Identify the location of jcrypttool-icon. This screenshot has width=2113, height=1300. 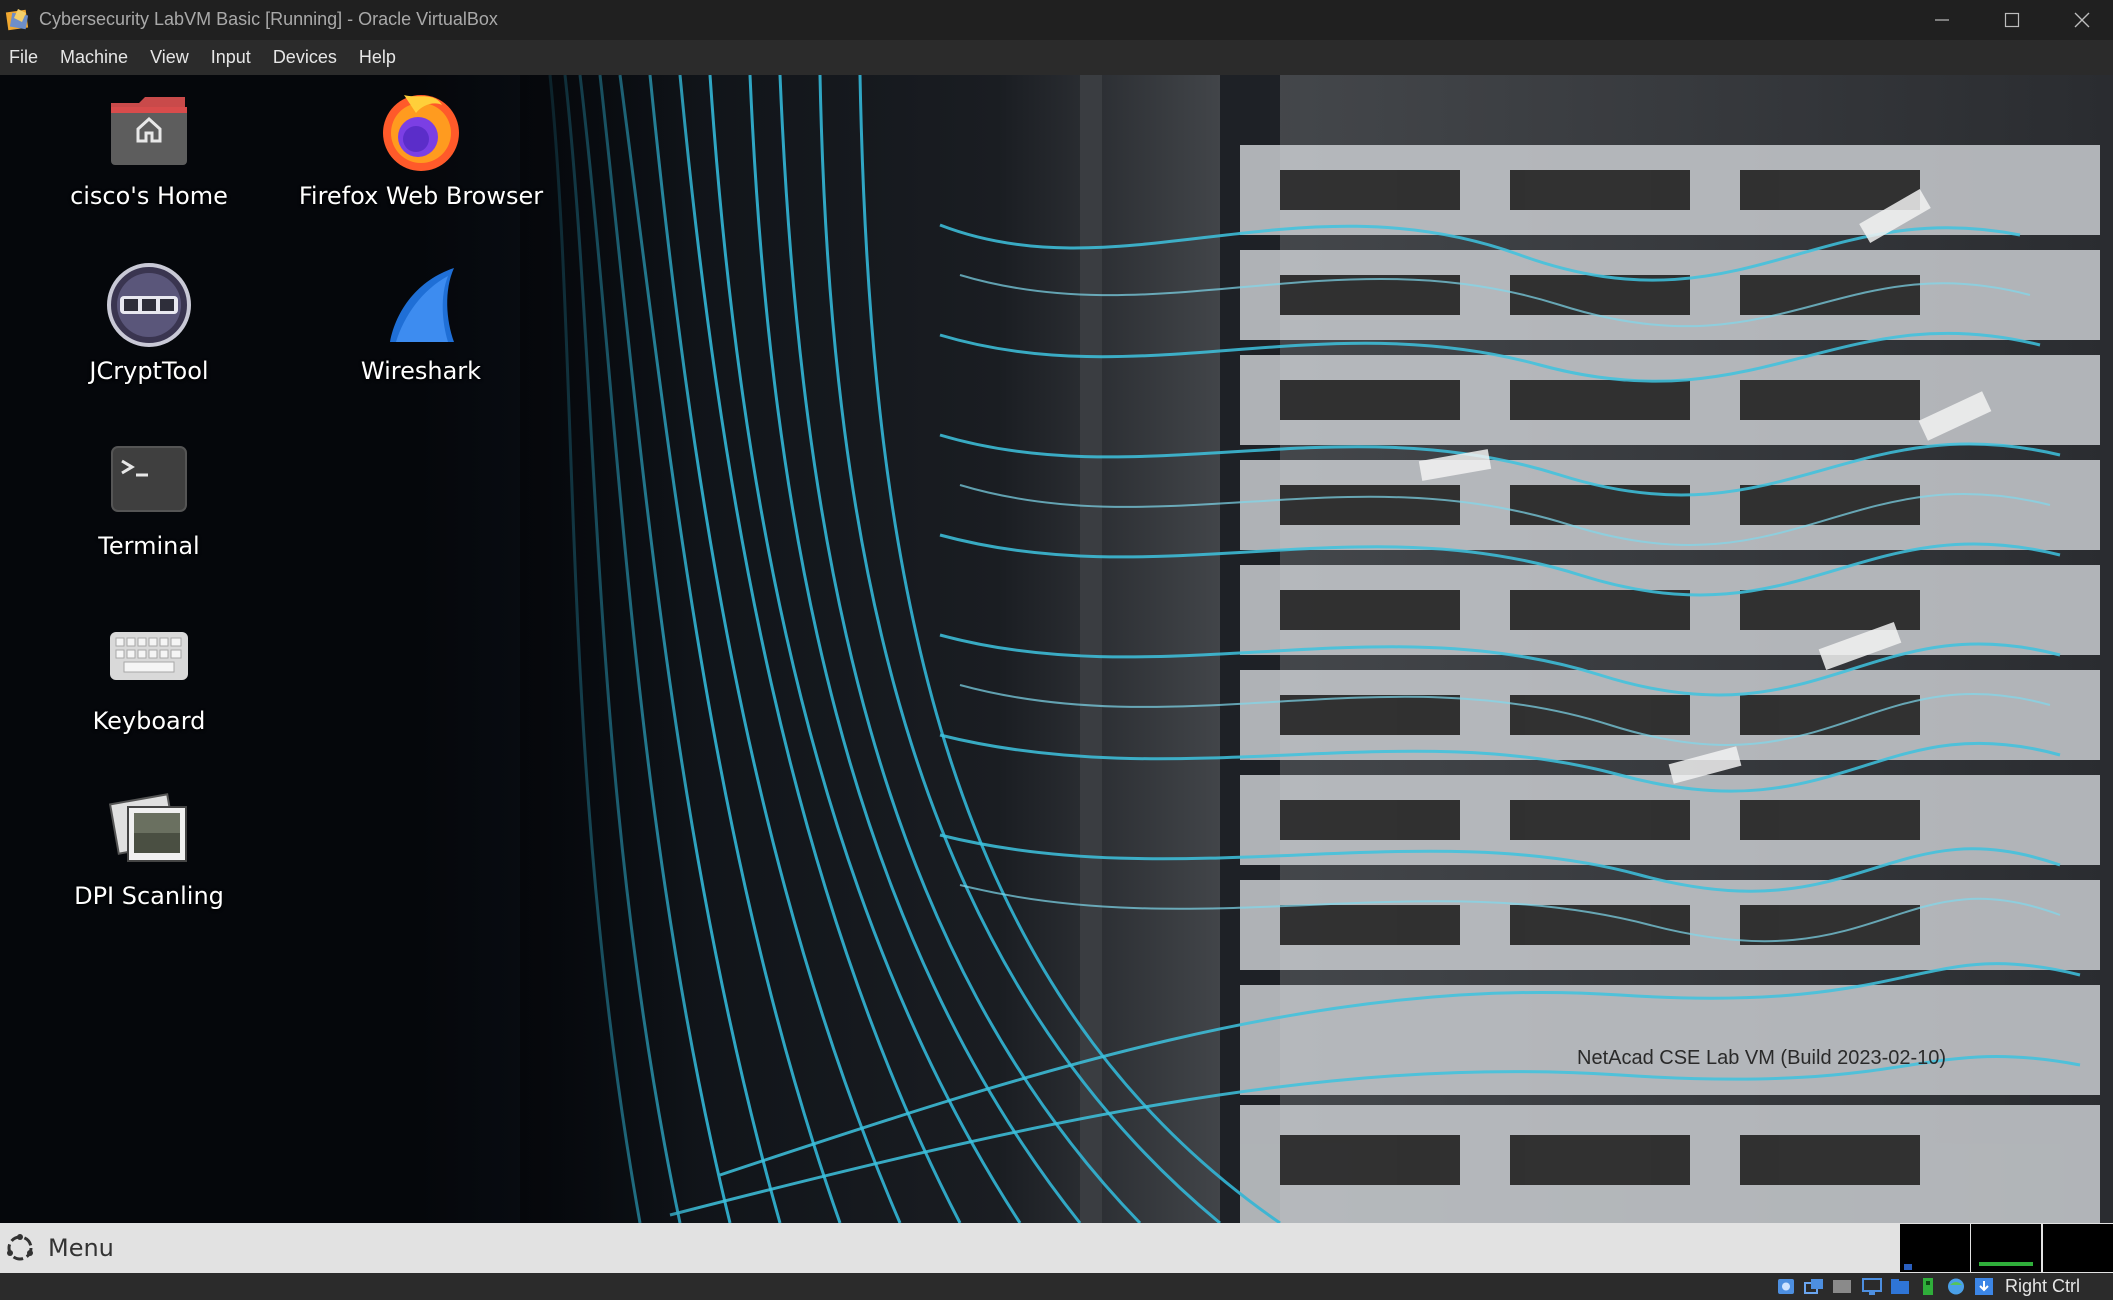
(149, 305).